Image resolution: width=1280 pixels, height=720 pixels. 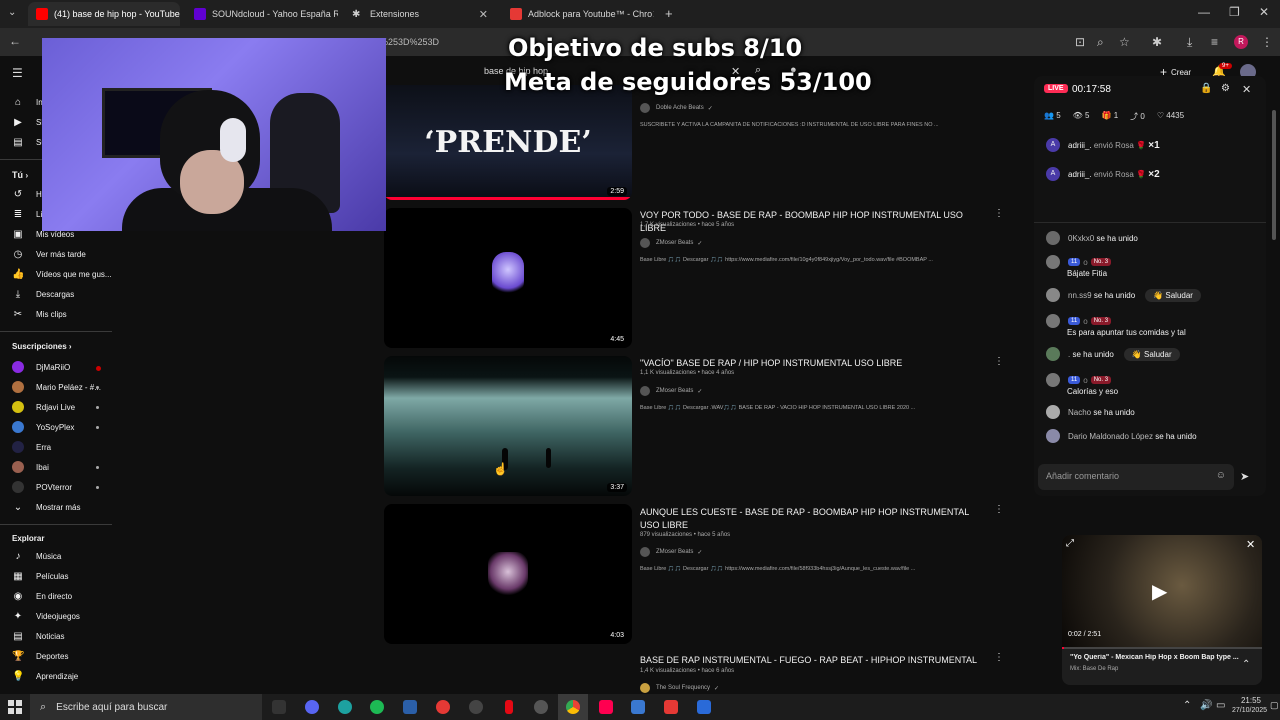 What do you see at coordinates (1136, 477) in the screenshot?
I see `comment-input: Añadir comentario ☺` at bounding box center [1136, 477].